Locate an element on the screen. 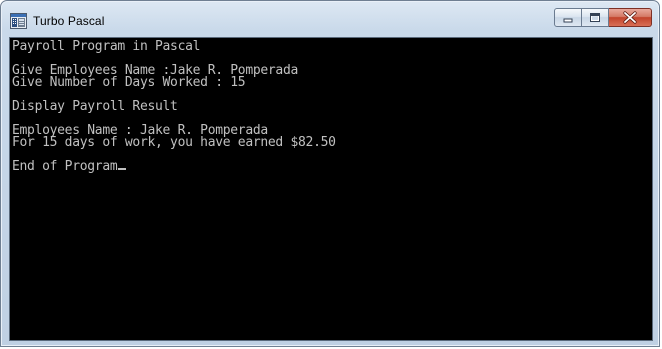  close-button is located at coordinates (630, 17).